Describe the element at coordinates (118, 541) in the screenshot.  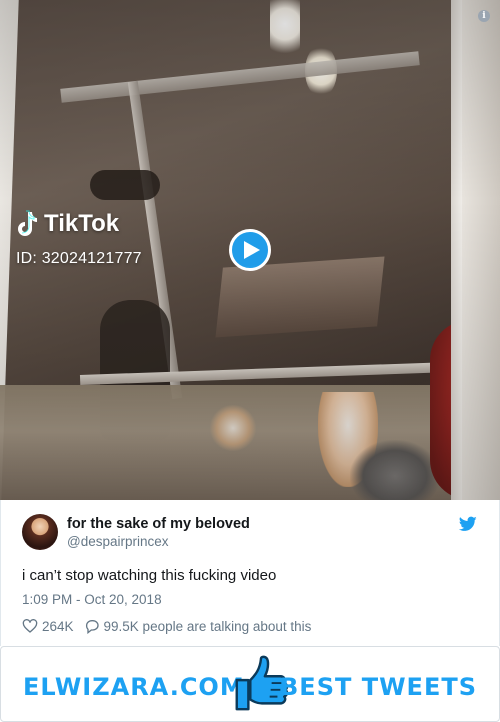
I see `user-handle: @despairprincex` at that location.